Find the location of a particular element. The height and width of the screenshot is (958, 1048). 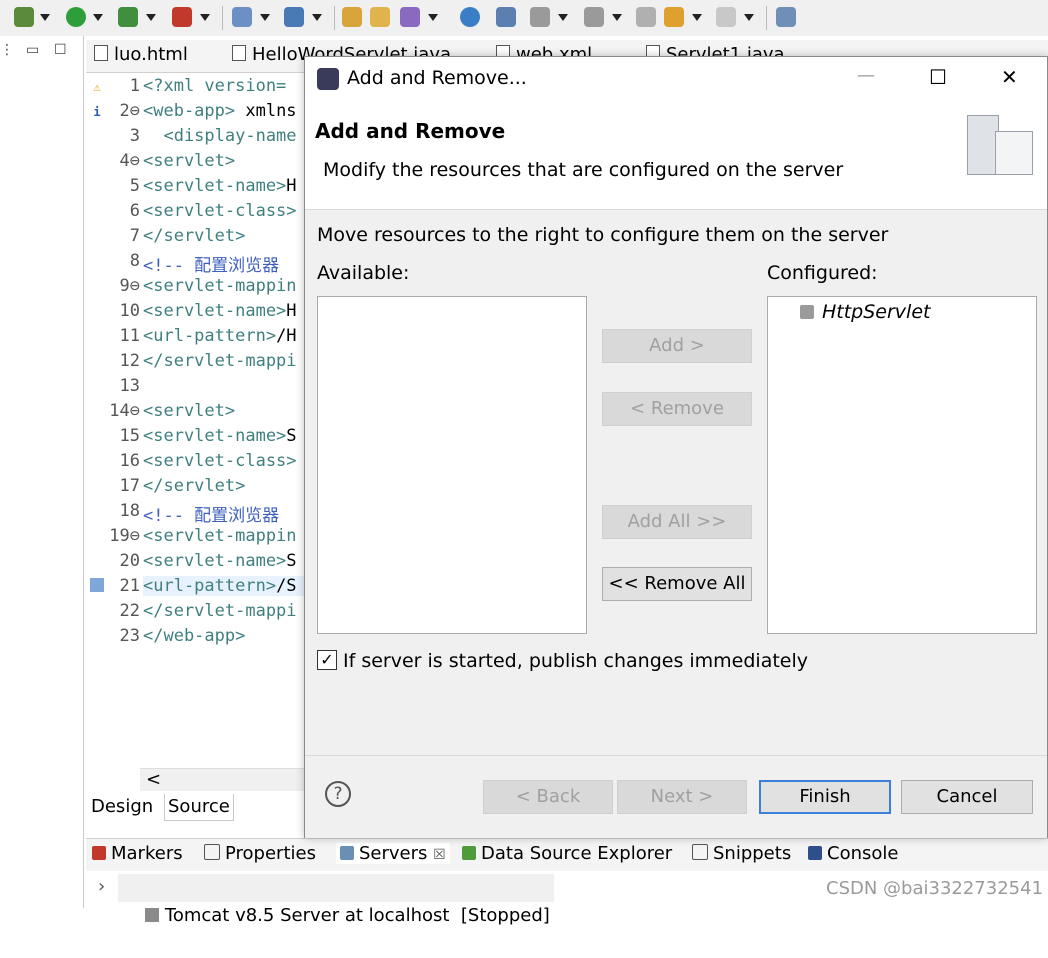

available-list is located at coordinates (452, 465).